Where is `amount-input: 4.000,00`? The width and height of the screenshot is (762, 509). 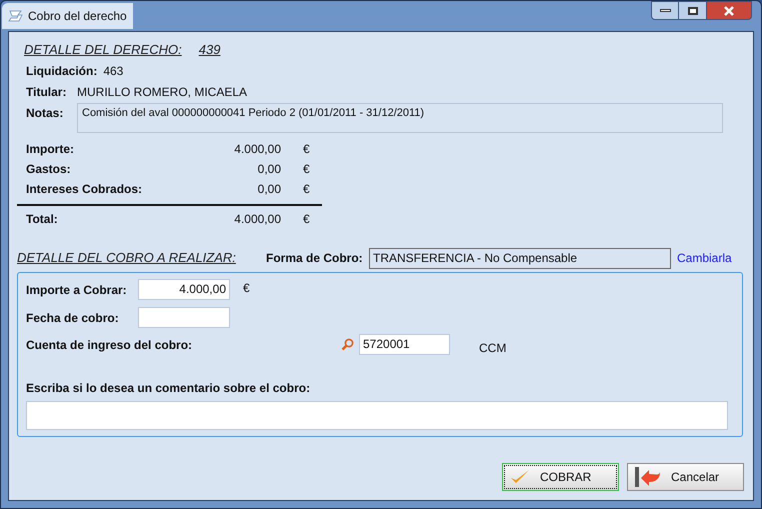 amount-input: 4.000,00 is located at coordinates (184, 289).